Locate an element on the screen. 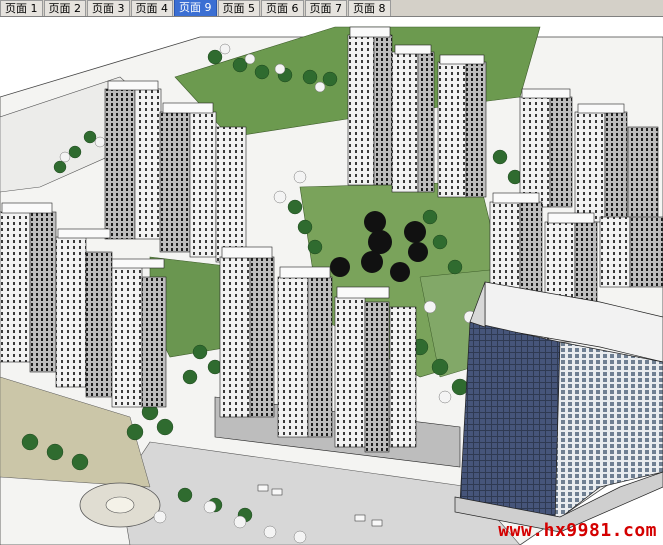  scene-tab-5: 页面 5 is located at coordinates (238, 8).